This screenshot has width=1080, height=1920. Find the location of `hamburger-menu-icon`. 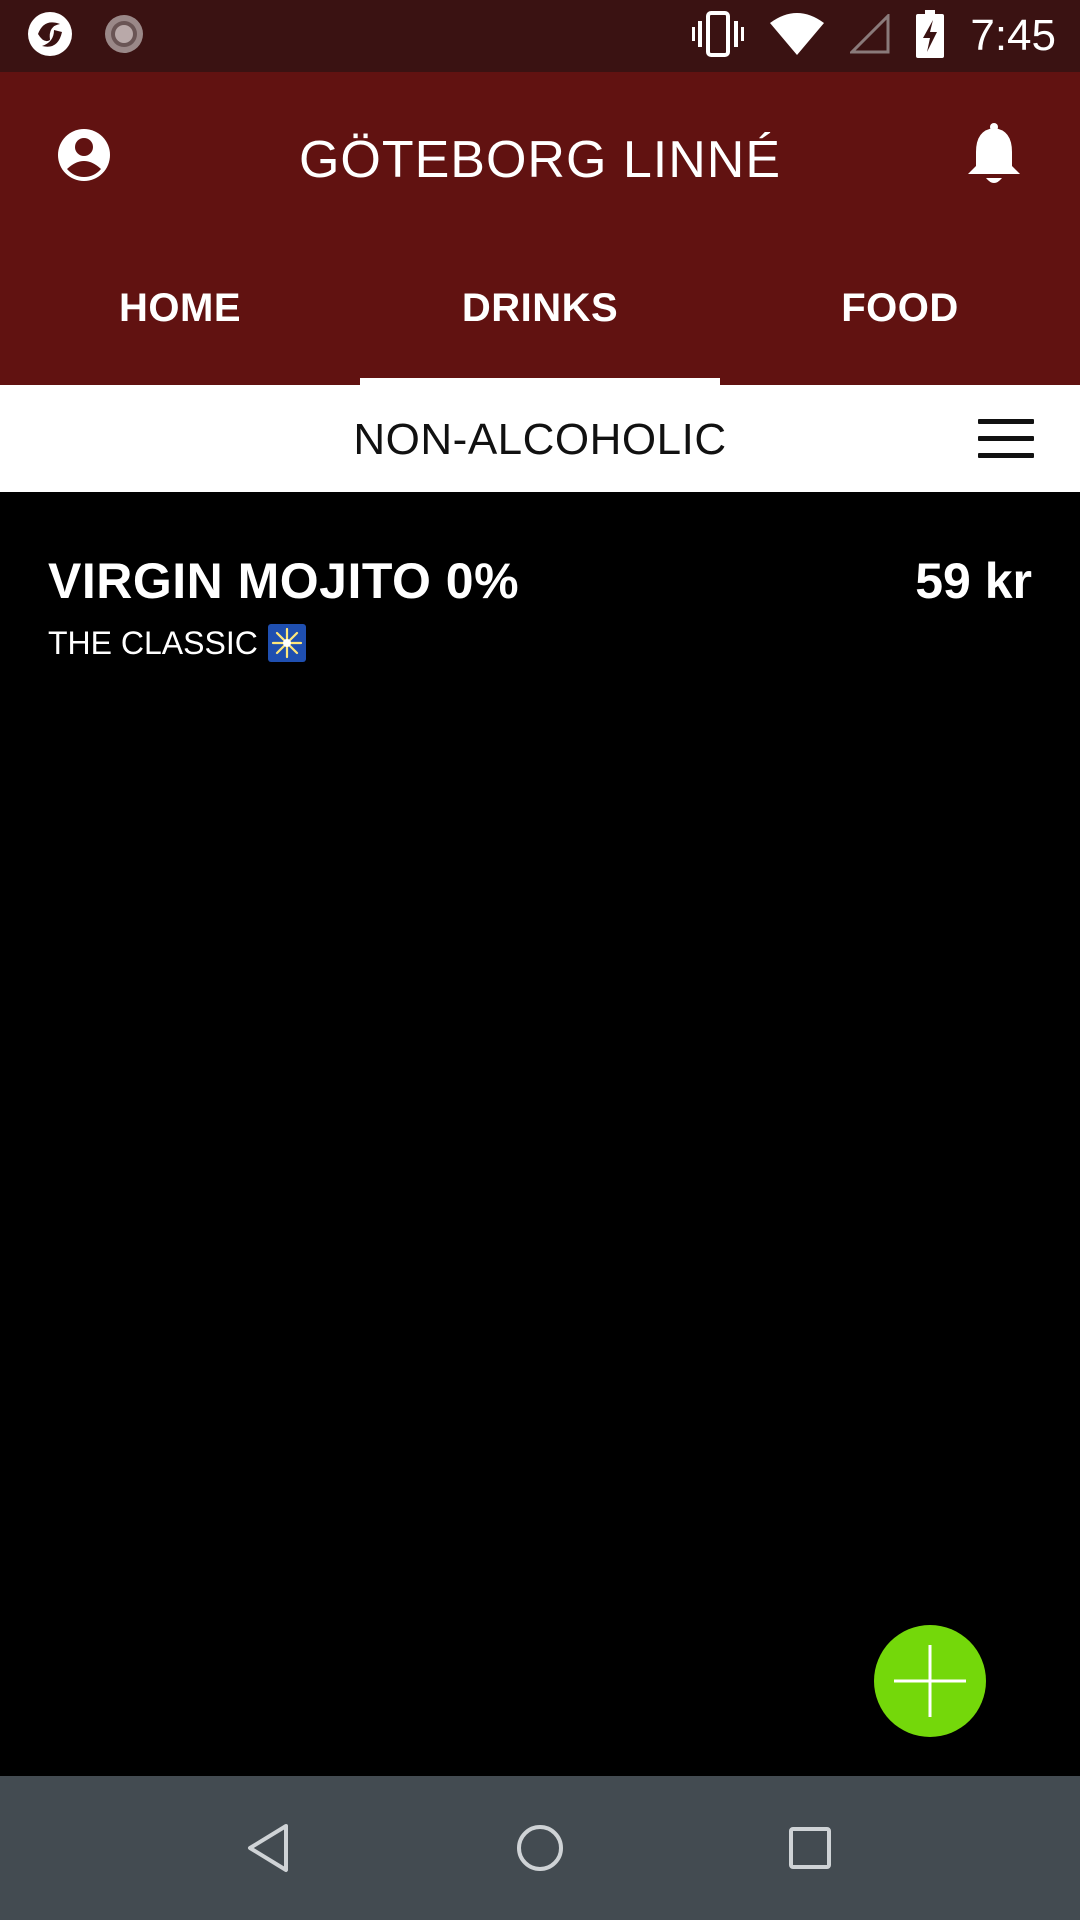

hamburger-menu-icon is located at coordinates (1006, 438).